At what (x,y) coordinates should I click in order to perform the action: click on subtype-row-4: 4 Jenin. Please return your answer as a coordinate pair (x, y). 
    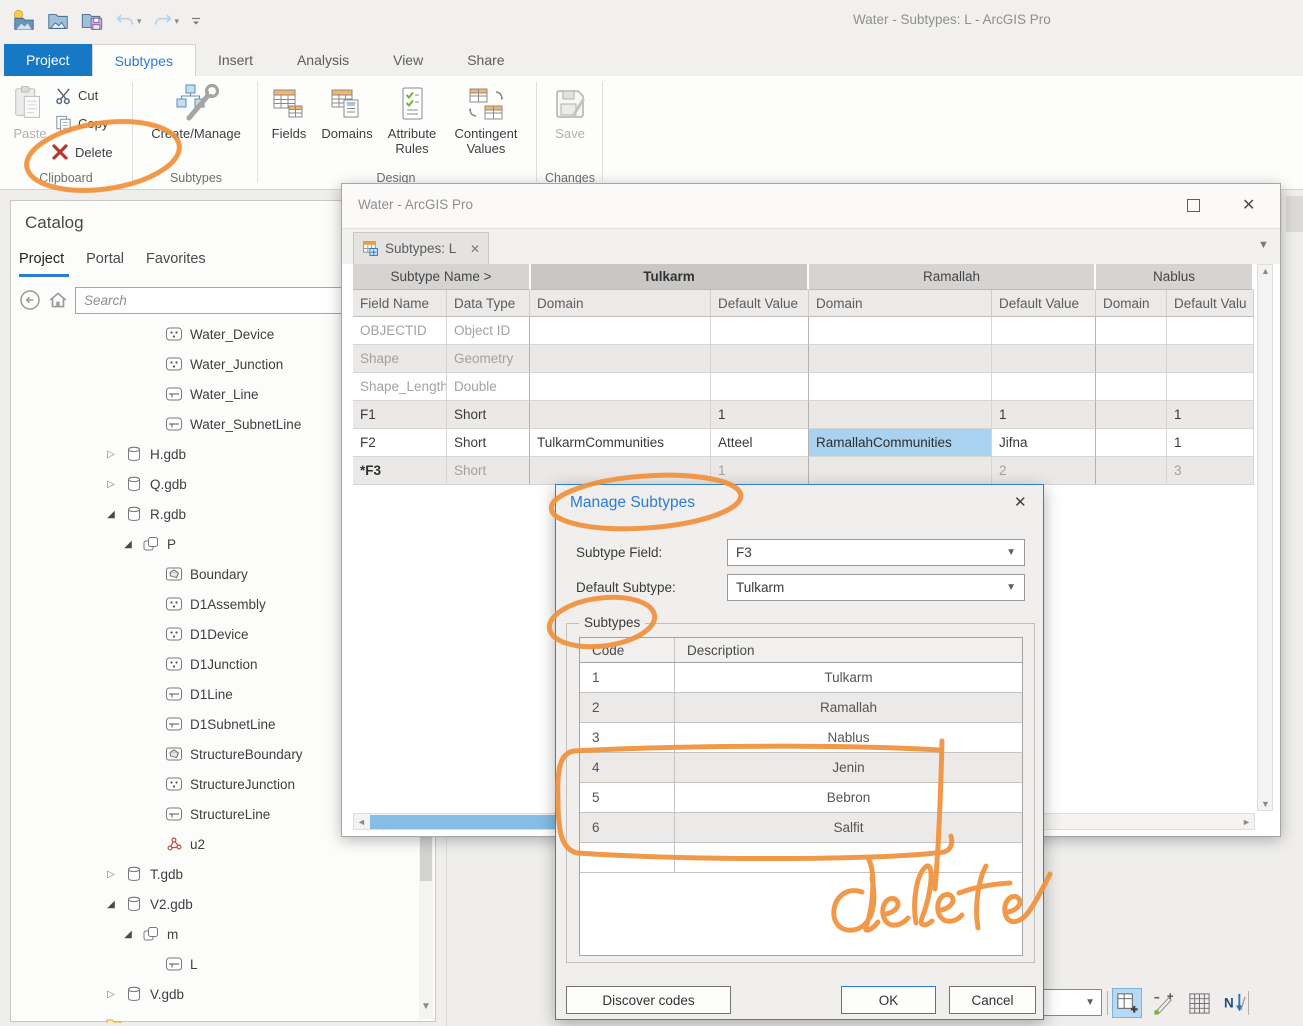
    Looking at the image, I should click on (801, 768).